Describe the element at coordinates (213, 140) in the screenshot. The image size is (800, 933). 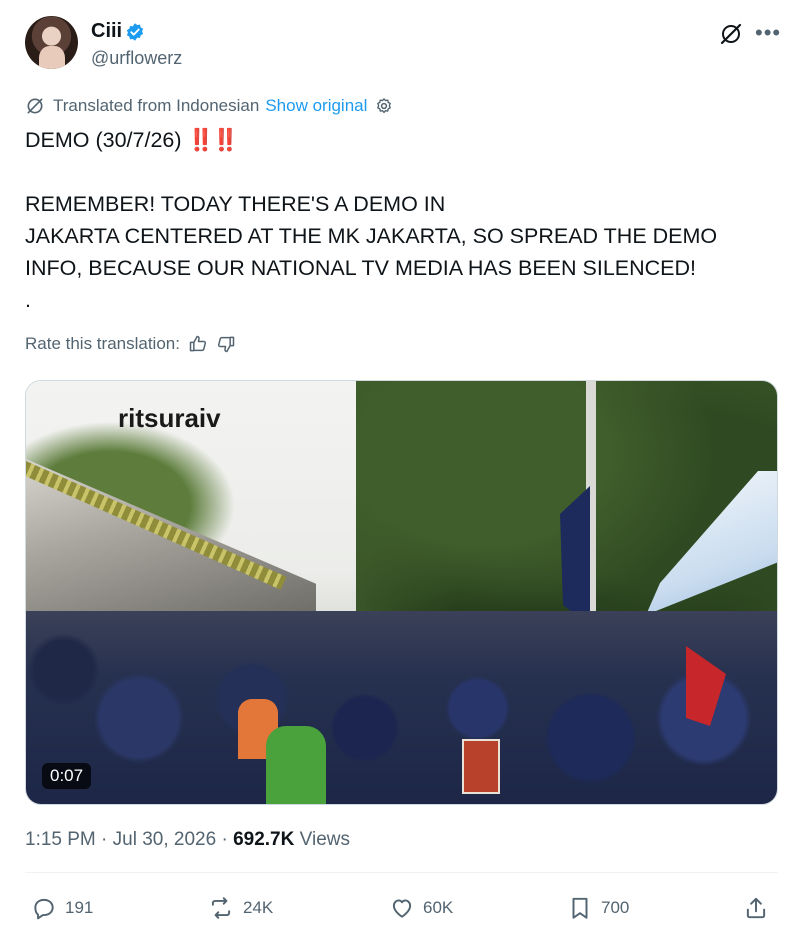
I see `double-exclamation-emoji: ‼️‼️` at that location.